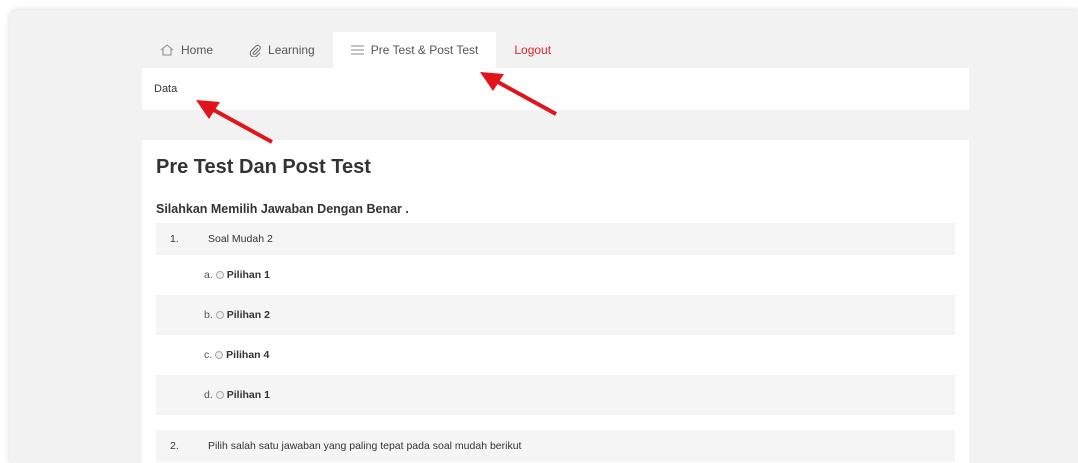  What do you see at coordinates (555, 89) in the screenshot?
I see `breadcrumb: Data` at bounding box center [555, 89].